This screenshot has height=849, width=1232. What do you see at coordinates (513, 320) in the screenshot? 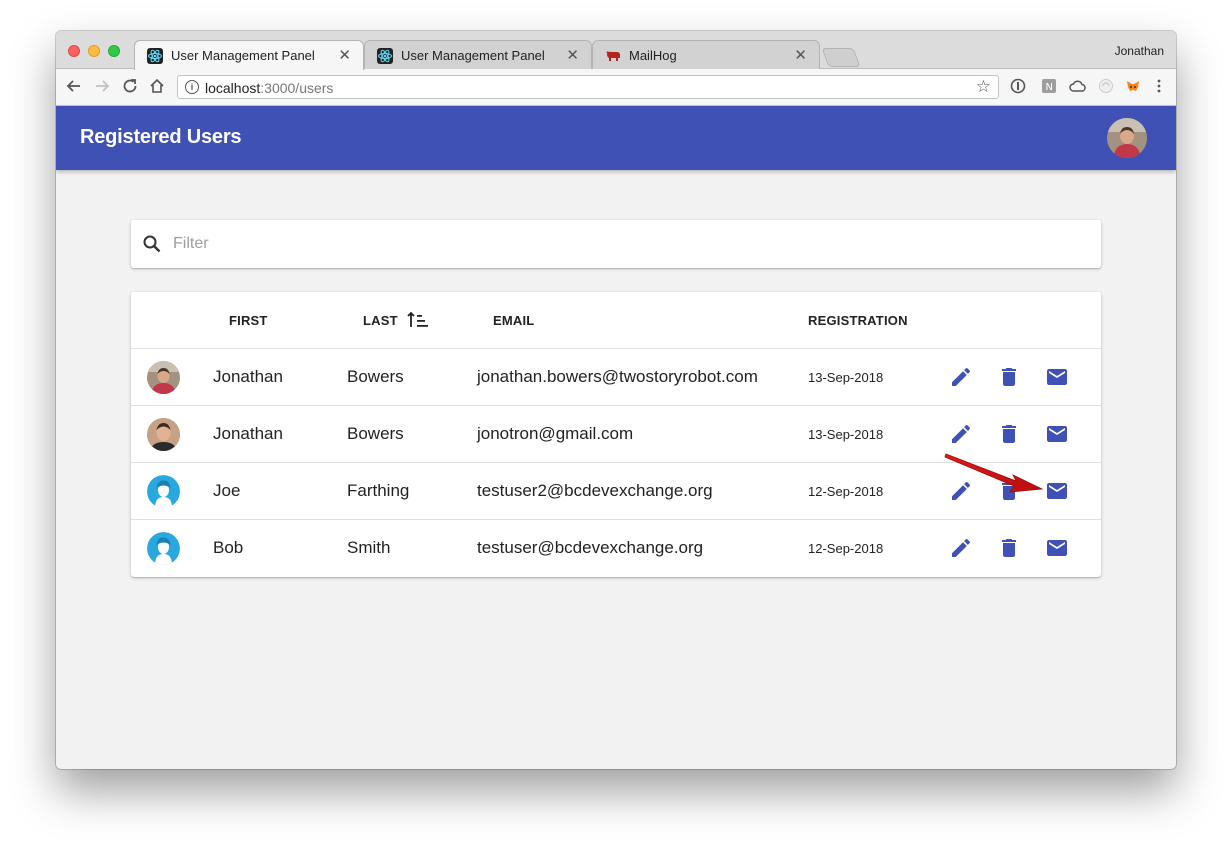
I see `column-header-email: EMAIL` at bounding box center [513, 320].